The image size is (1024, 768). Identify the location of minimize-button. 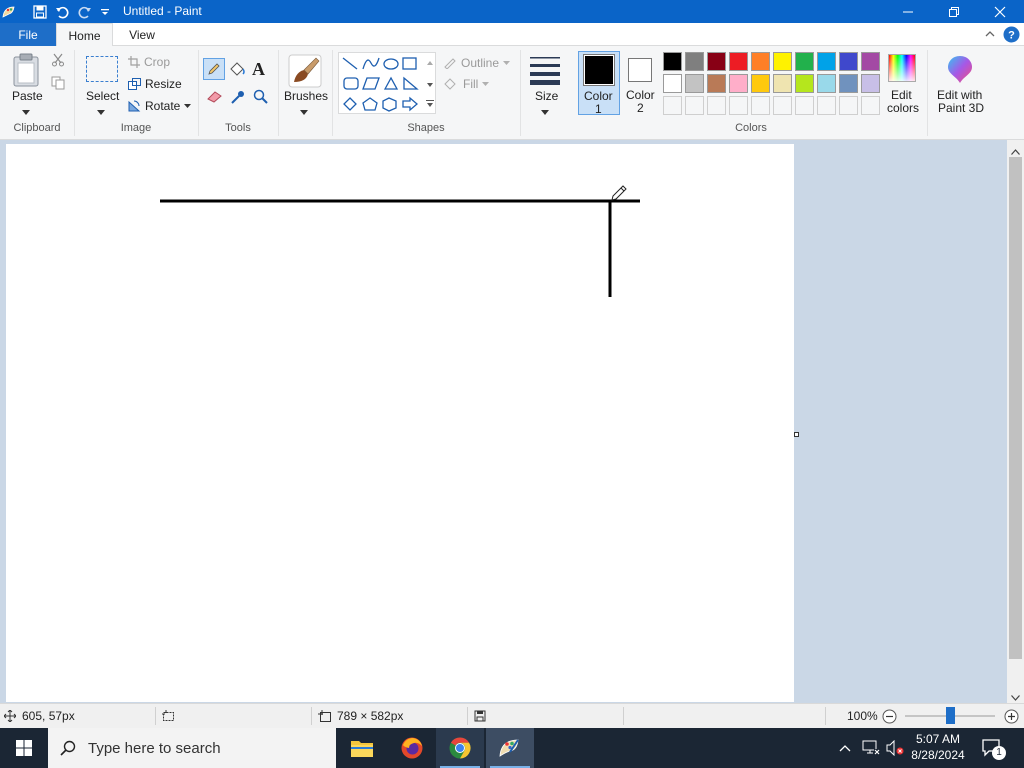
(908, 11).